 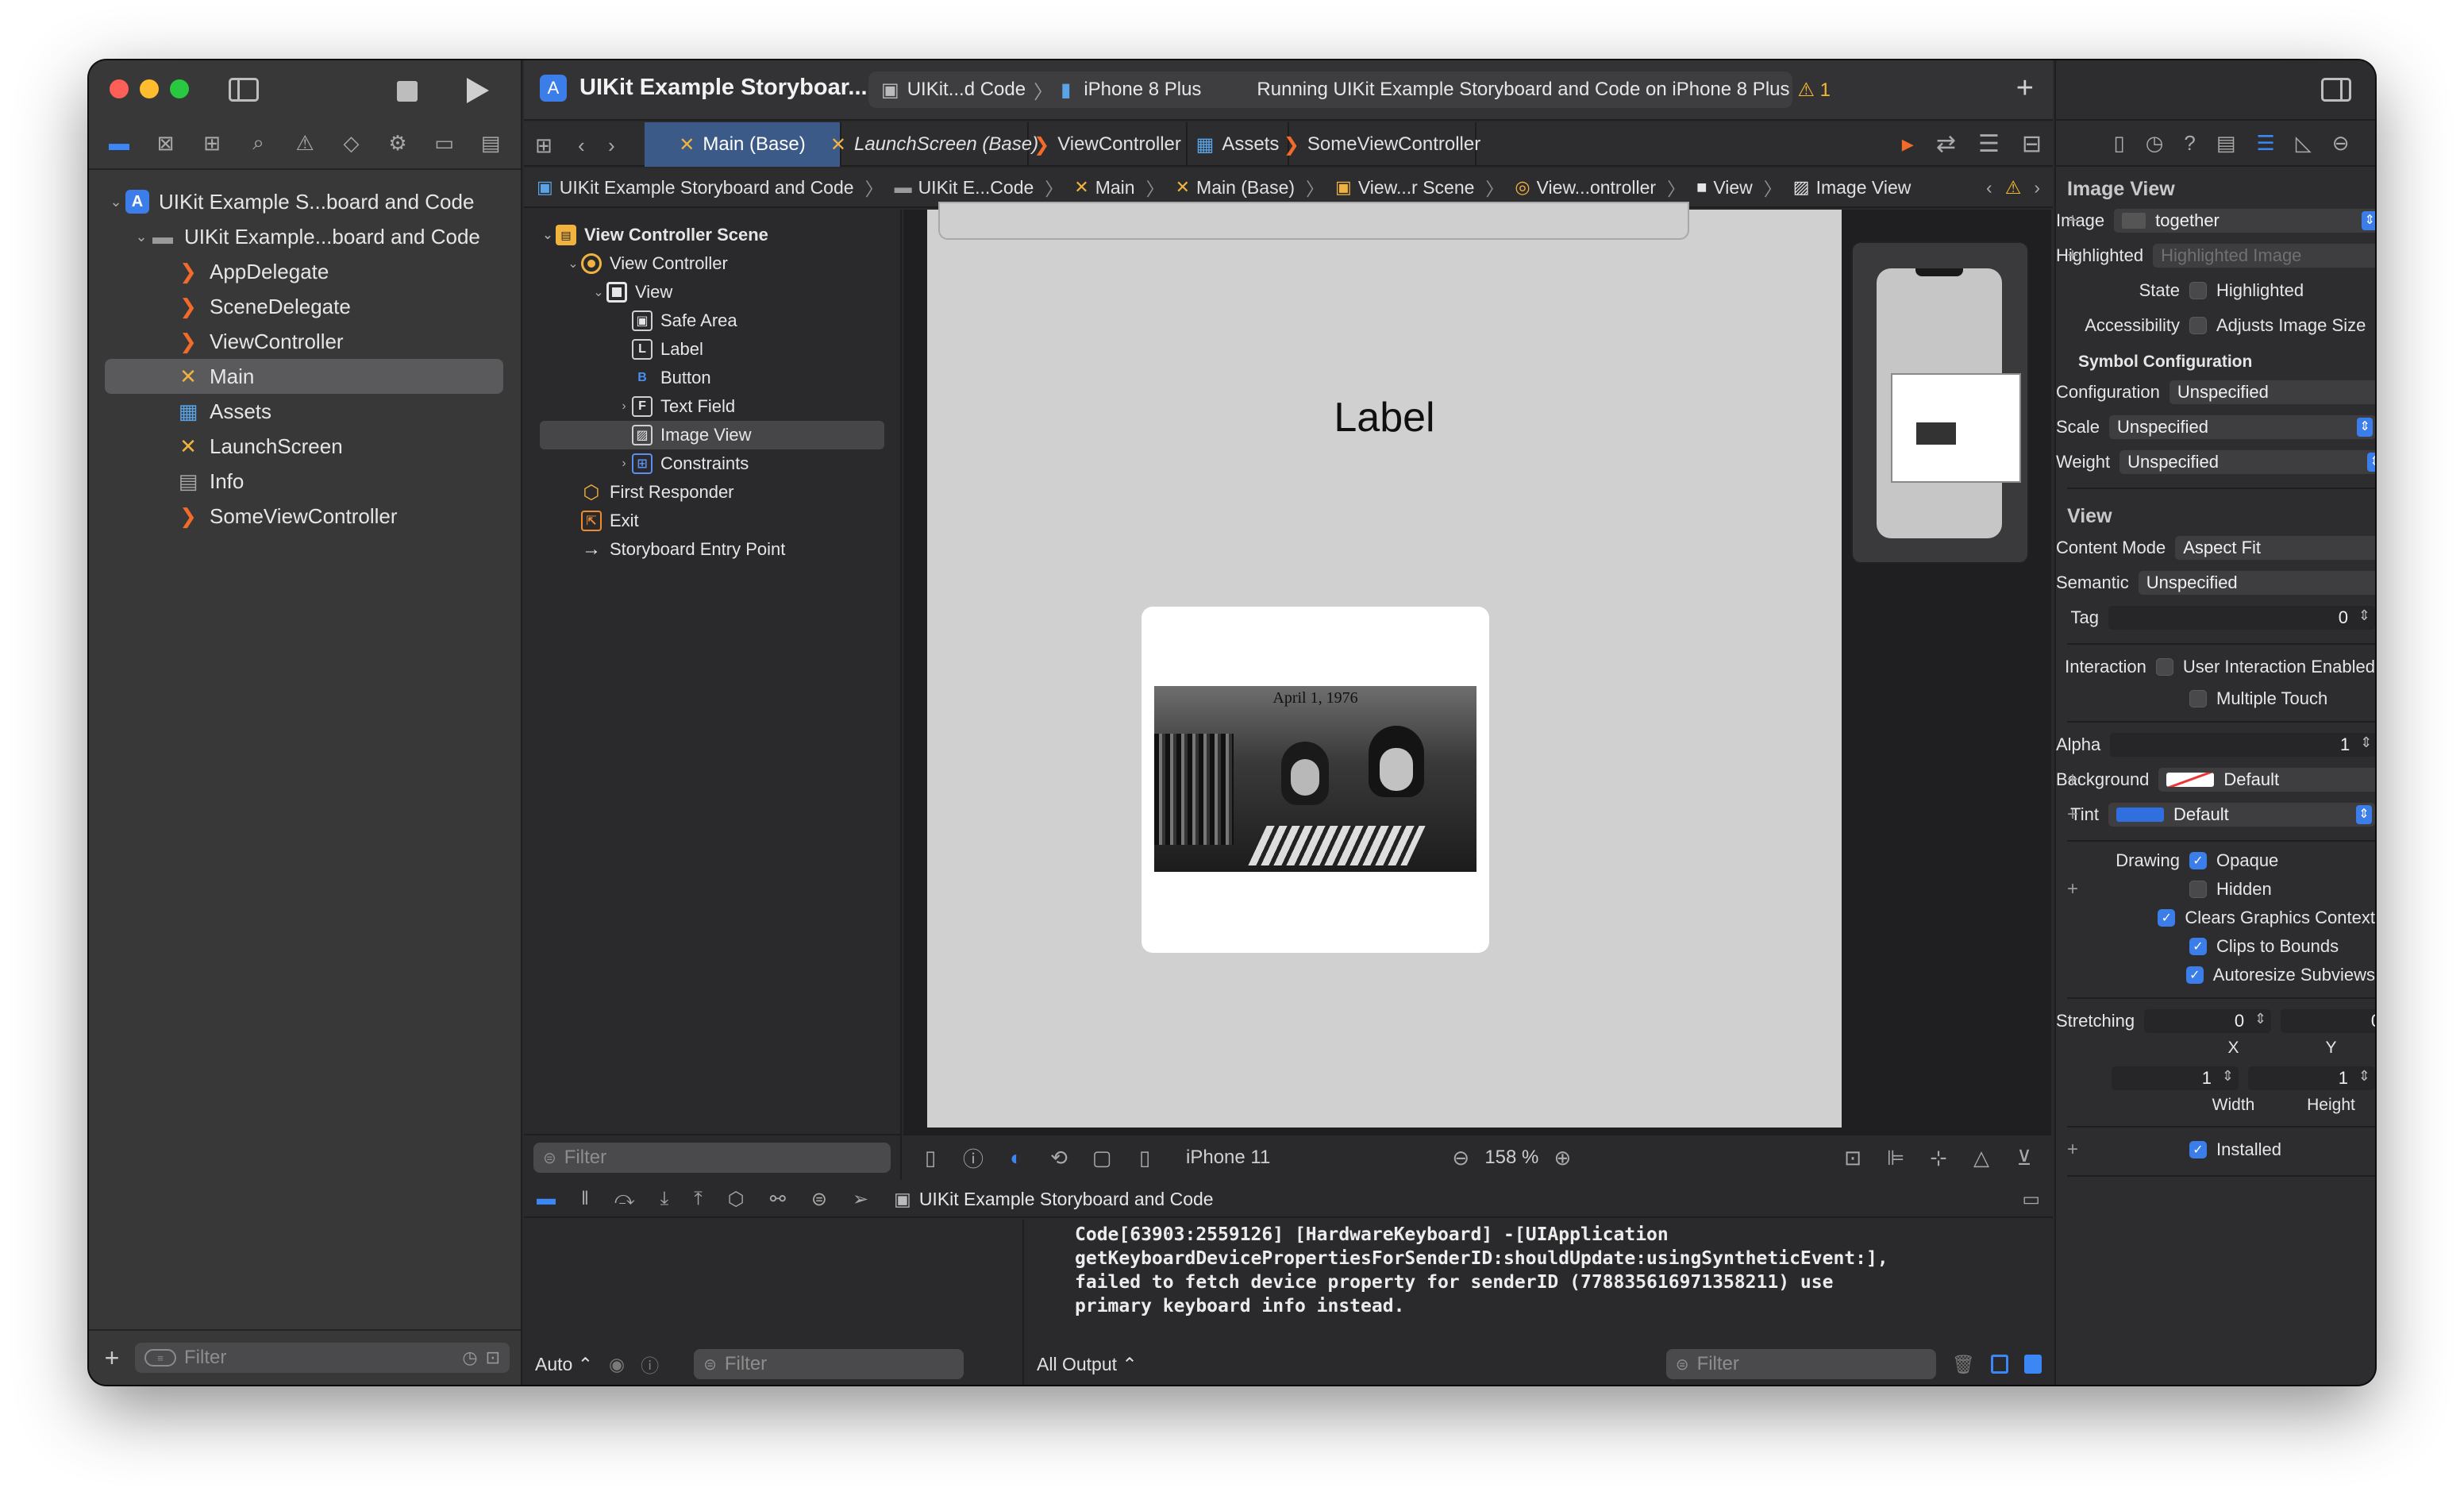 What do you see at coordinates (2208, 1021) in the screenshot?
I see `stretch-x-stepper: 0` at bounding box center [2208, 1021].